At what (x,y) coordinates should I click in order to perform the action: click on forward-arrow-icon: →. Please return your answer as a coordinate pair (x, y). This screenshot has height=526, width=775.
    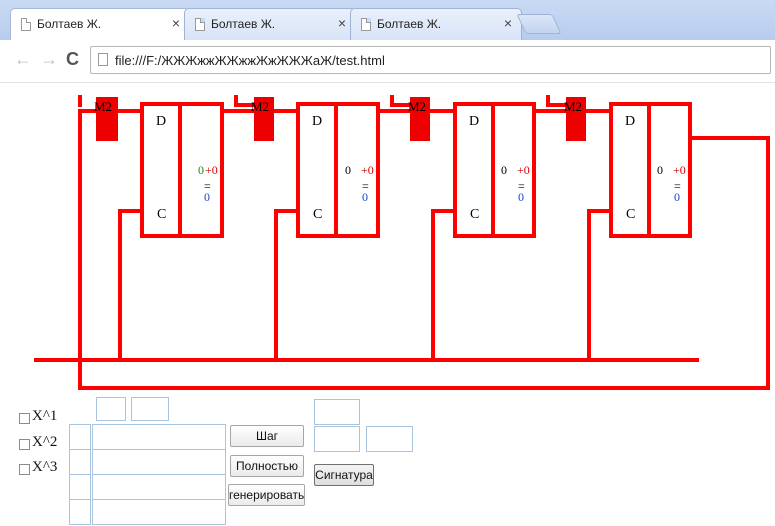
    Looking at the image, I should click on (49, 59).